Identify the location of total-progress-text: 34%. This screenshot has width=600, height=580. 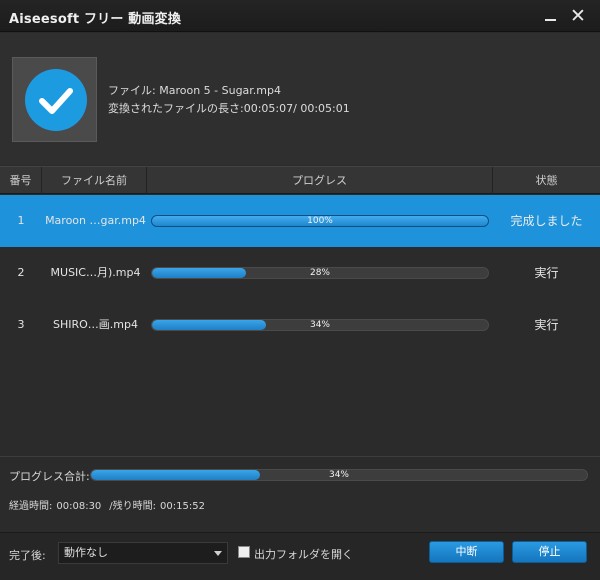
(338, 475).